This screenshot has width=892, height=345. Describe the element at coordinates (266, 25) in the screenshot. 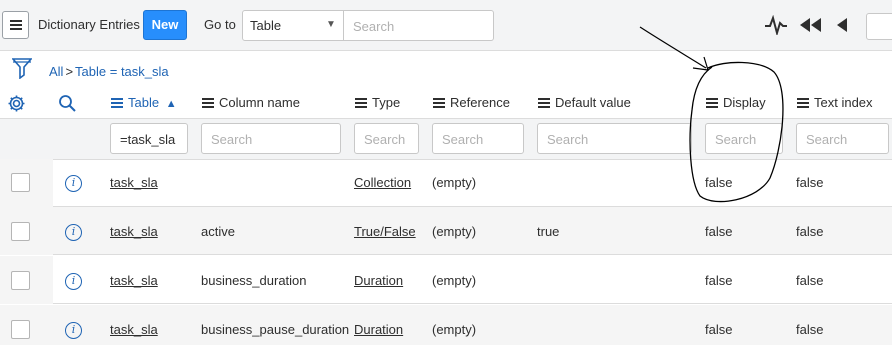

I see `goto-field-value: Table` at that location.